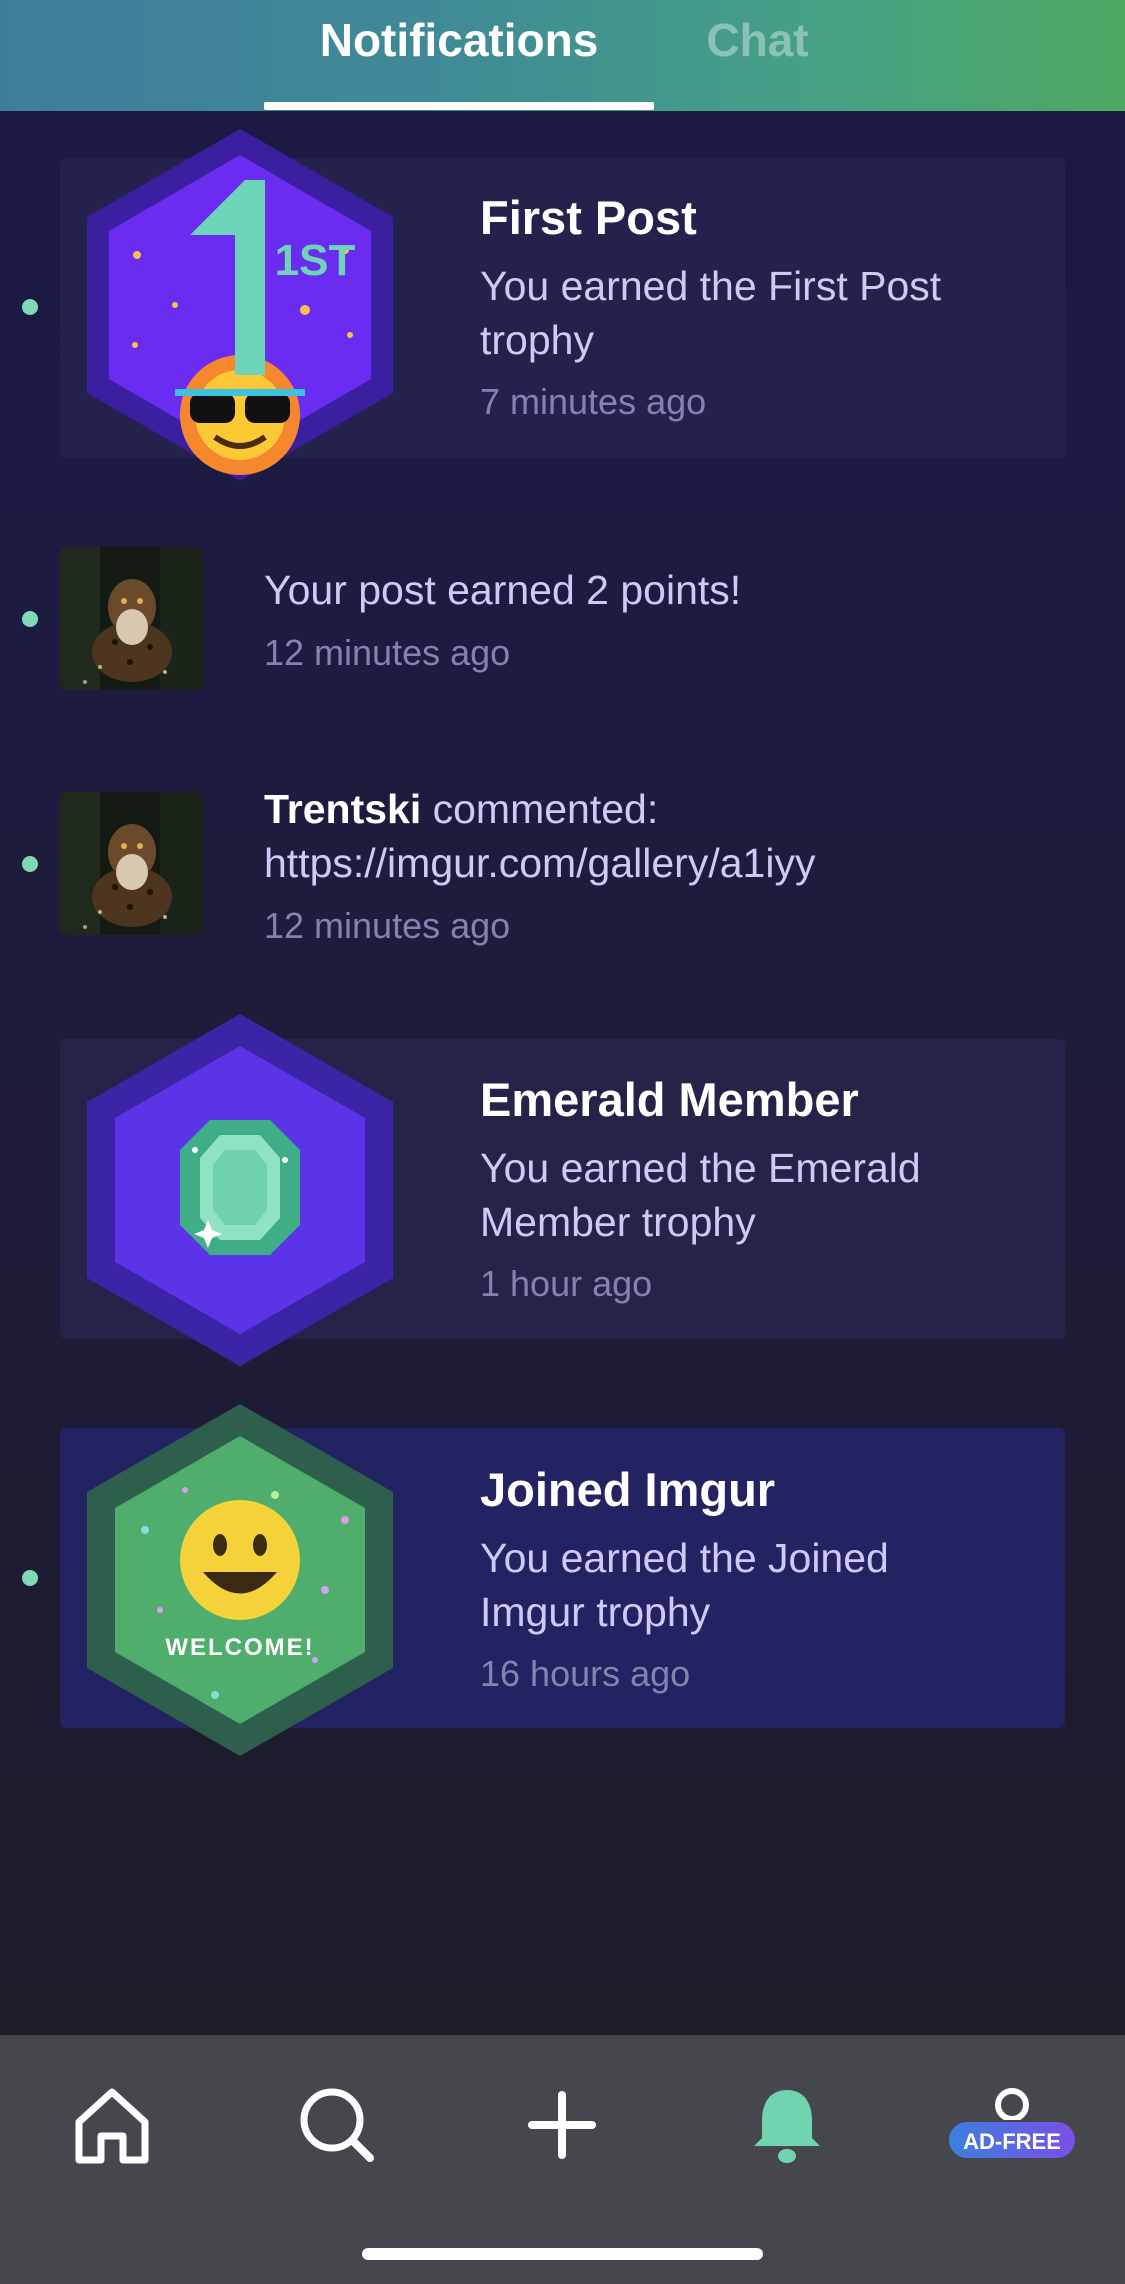 This screenshot has width=1125, height=2284. I want to click on notification-title: Emerald Member, so click(669, 1099).